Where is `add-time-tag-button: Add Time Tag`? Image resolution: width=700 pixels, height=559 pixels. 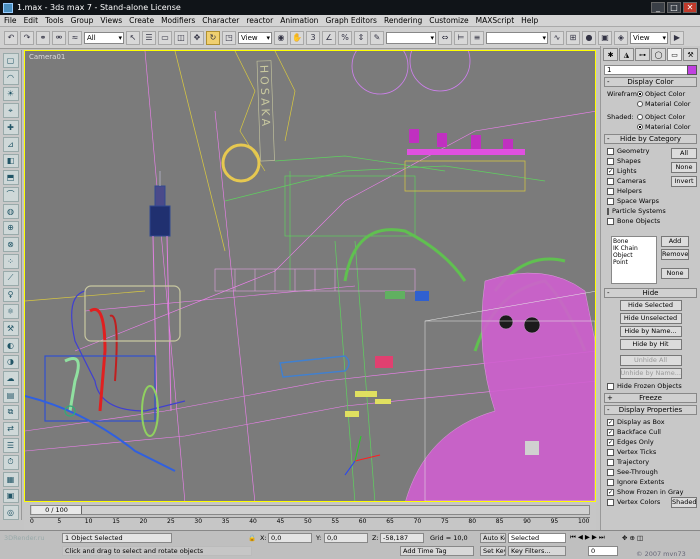
add-time-tag-button: Add Time Tag is located at coordinates (437, 551).